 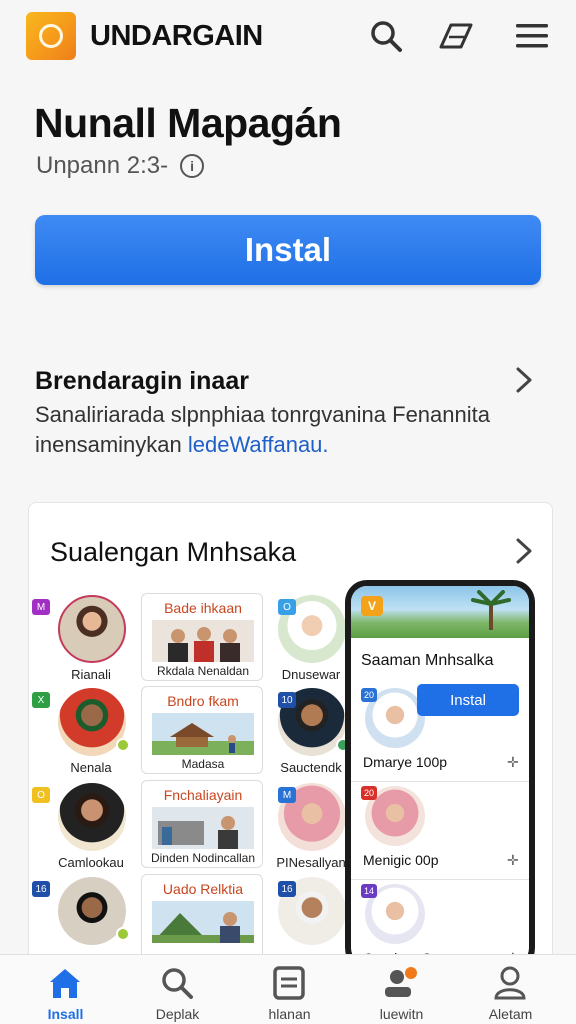 What do you see at coordinates (468, 700) in the screenshot?
I see `phone-install-button: Instal` at bounding box center [468, 700].